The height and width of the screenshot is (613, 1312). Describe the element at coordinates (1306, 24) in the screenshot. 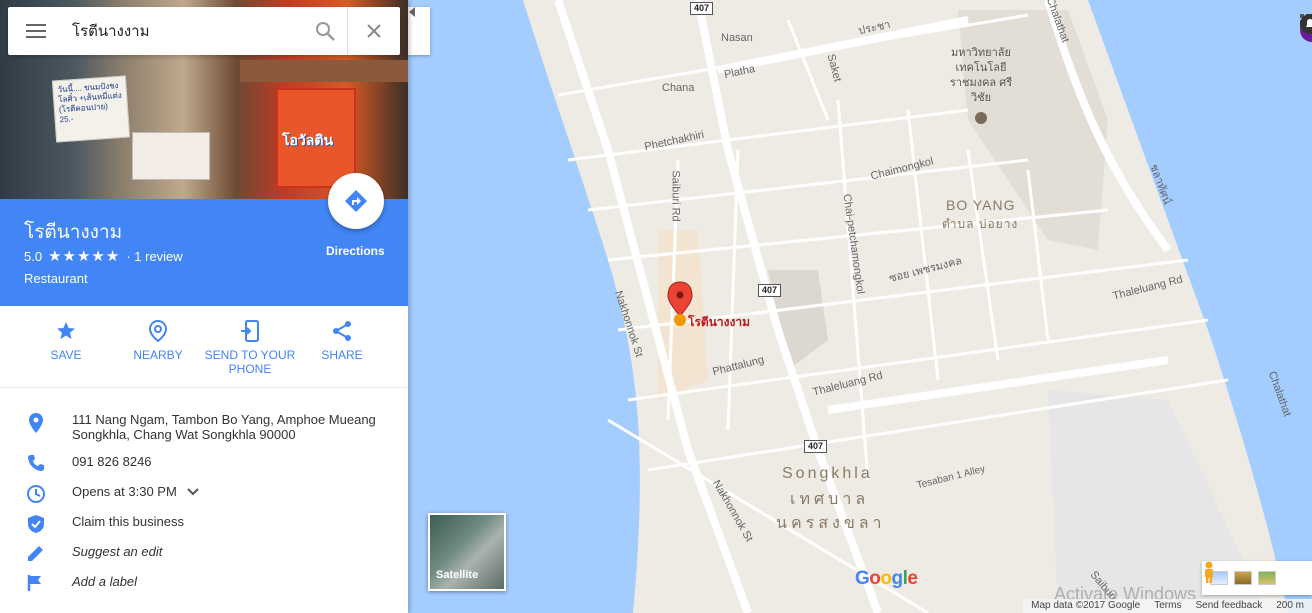

I see `notifications-icon` at that location.